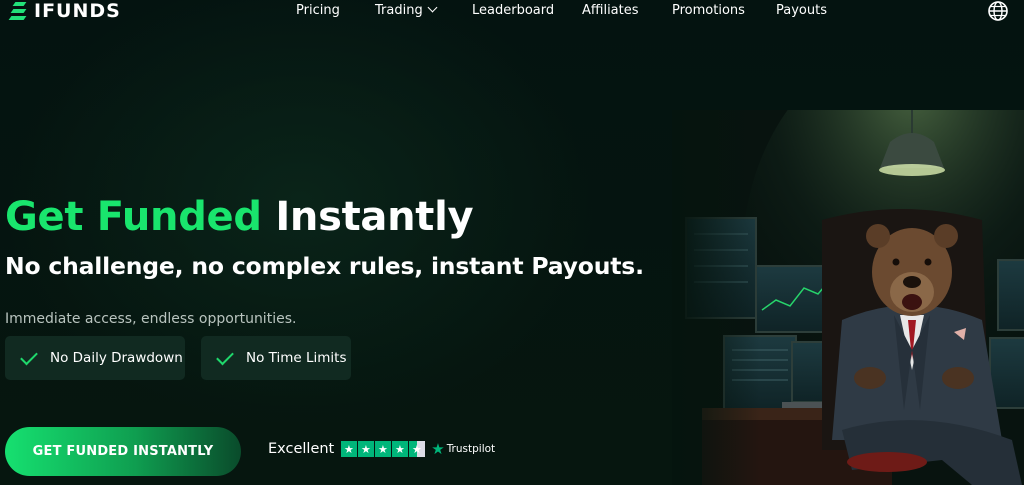  What do you see at coordinates (998, 11) in the screenshot?
I see `globe-icon` at bounding box center [998, 11].